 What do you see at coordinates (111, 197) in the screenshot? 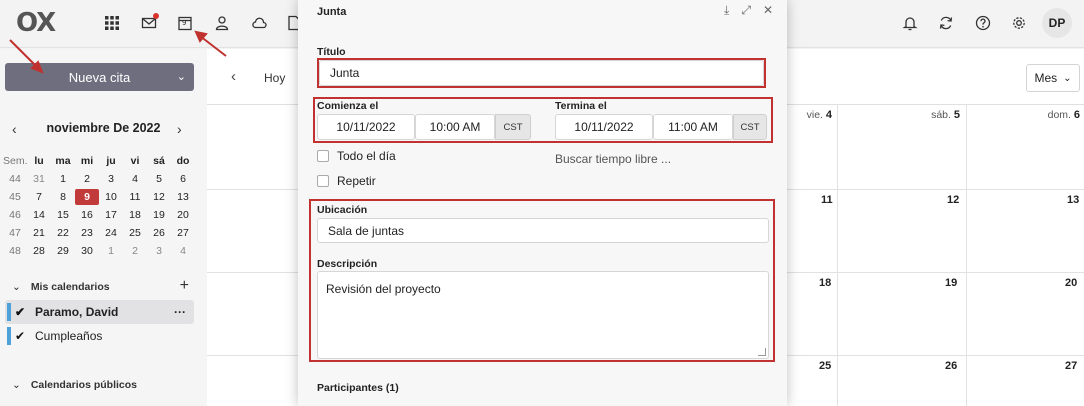
I see `mini-calendar-day: 10` at bounding box center [111, 197].